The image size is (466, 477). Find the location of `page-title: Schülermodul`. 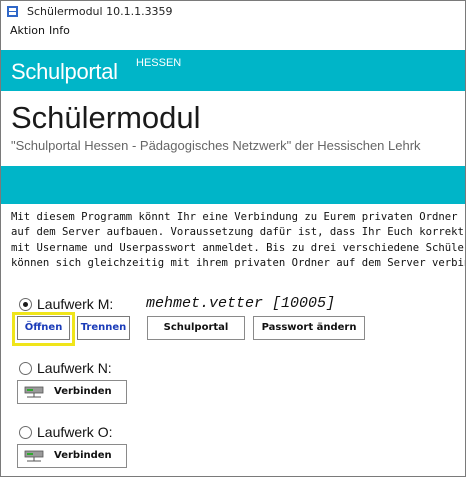

page-title: Schülermodul is located at coordinates (106, 117).